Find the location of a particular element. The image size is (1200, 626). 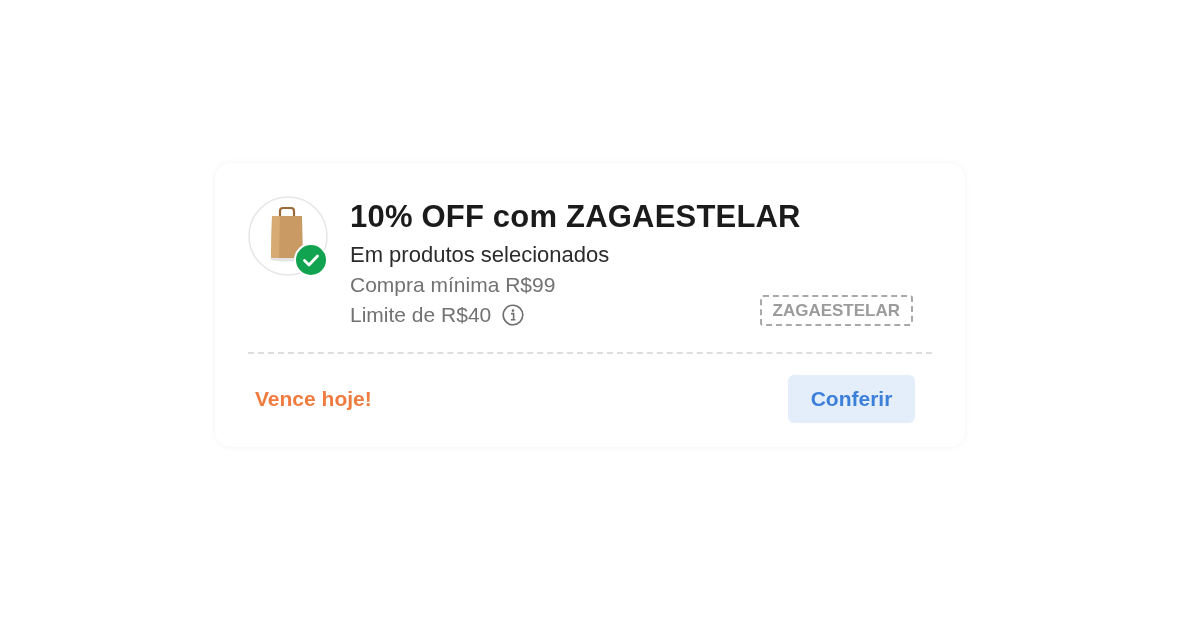

coupon-subtitle: Em produtos selecionados is located at coordinates (480, 255).